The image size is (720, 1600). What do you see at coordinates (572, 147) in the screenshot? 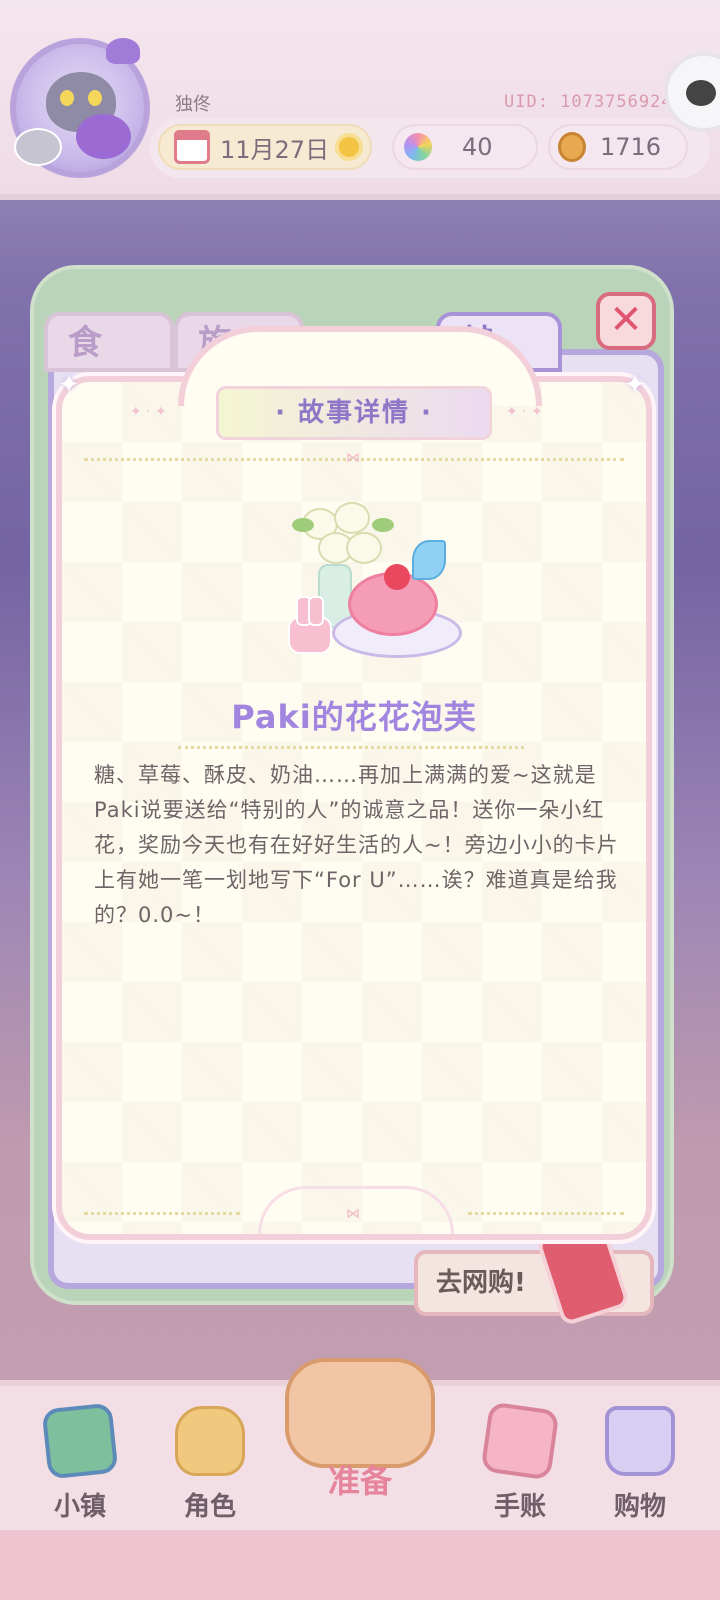
I see `coin-icon` at bounding box center [572, 147].